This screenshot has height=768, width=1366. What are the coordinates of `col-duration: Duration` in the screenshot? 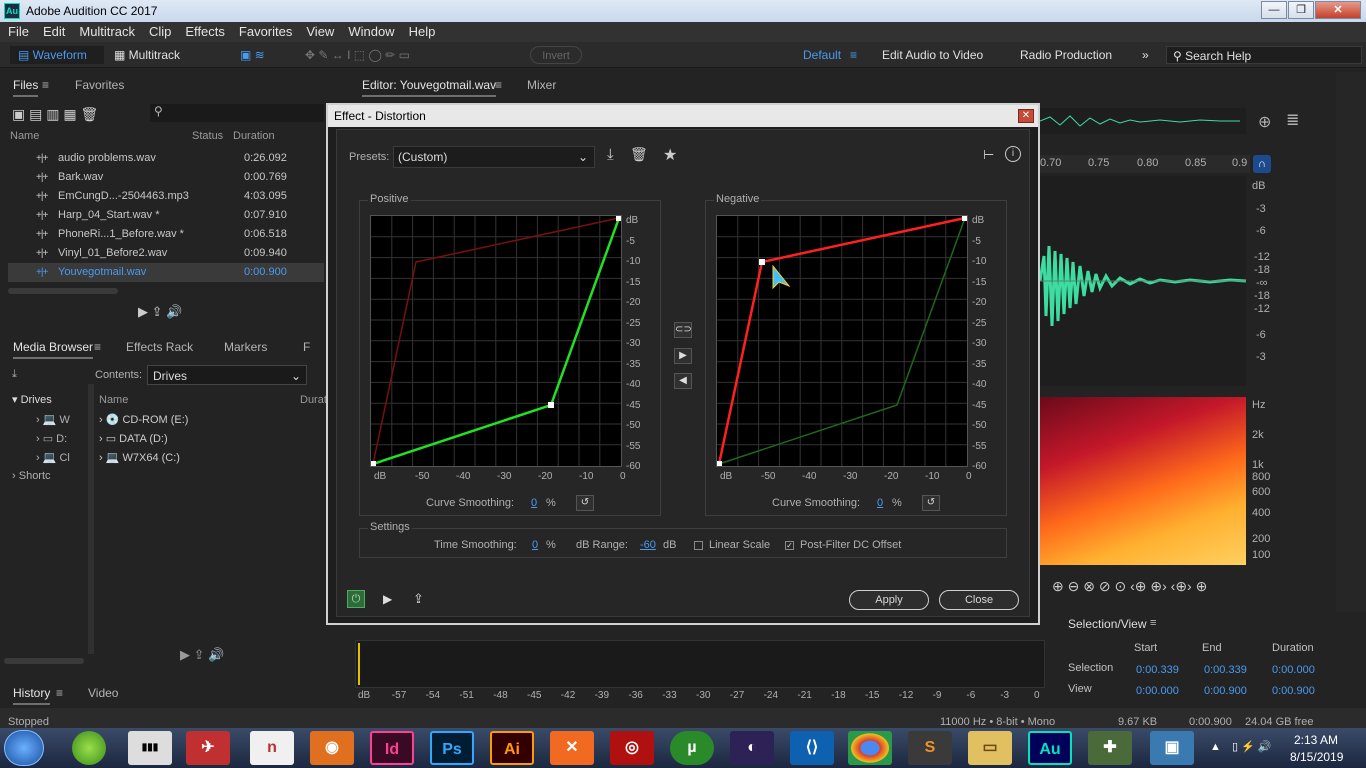 It's located at (254, 136).